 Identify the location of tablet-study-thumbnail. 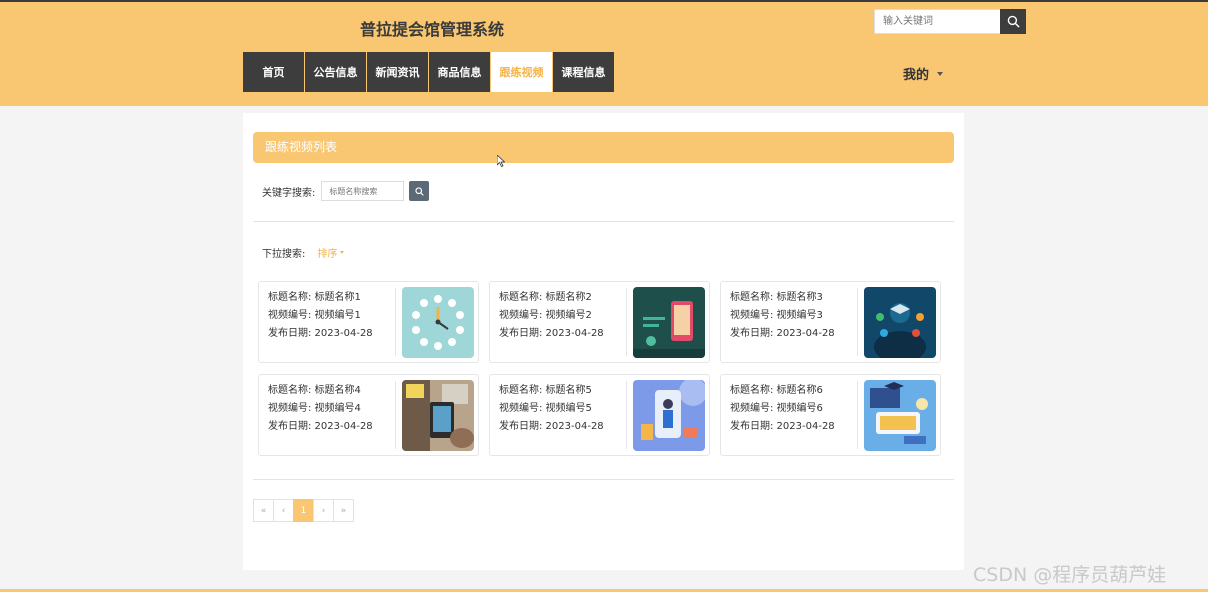
(438, 415).